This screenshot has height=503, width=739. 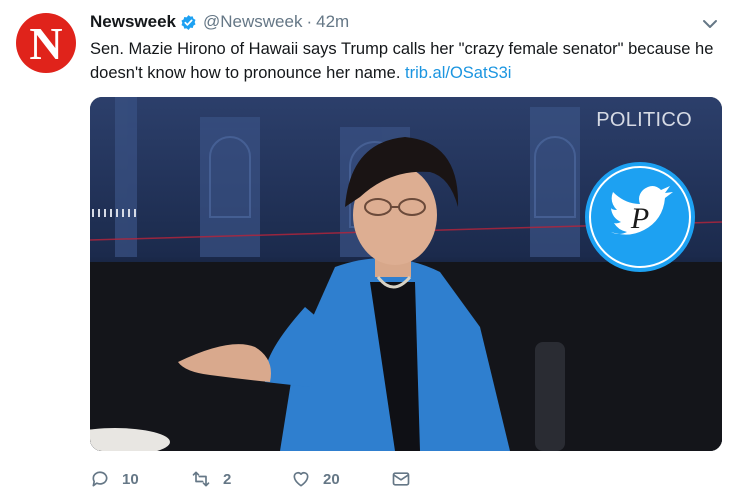 I want to click on svg-text: P, so click(x=639, y=218).